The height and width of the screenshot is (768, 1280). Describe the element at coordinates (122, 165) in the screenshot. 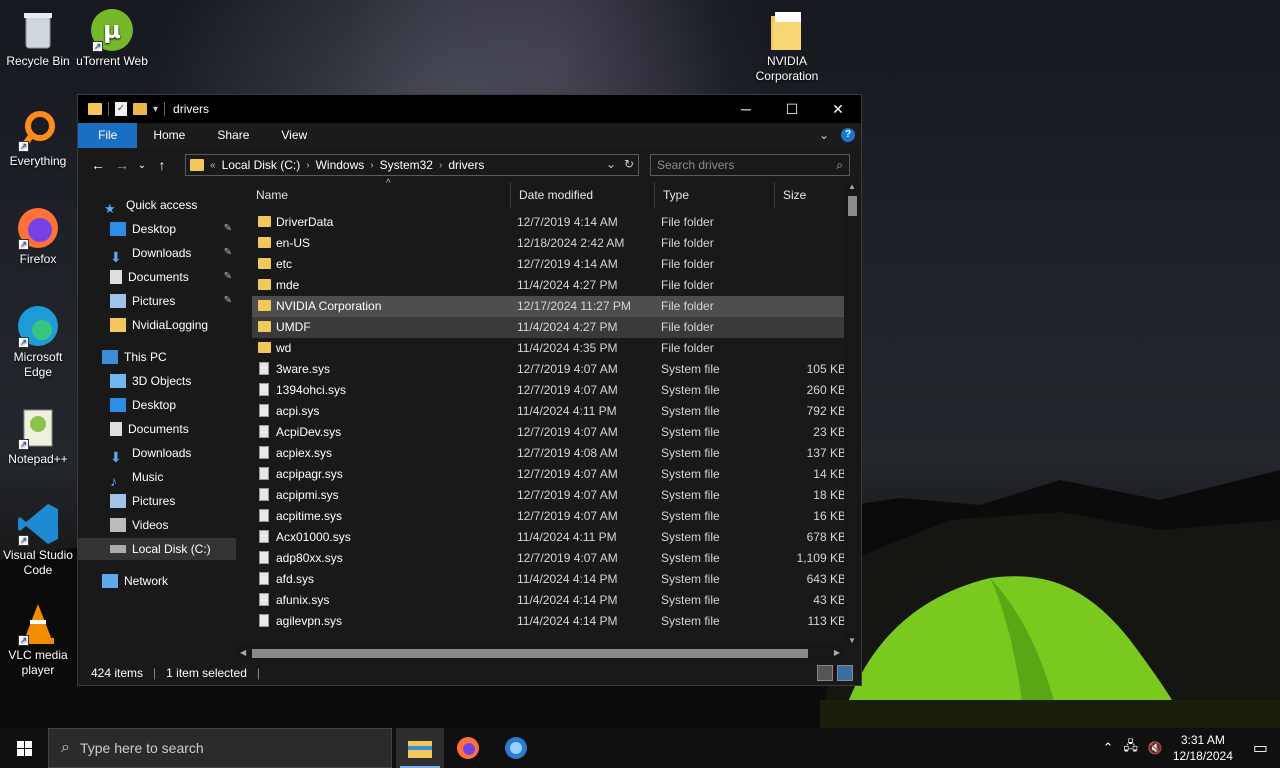

I see `forward-button: →` at that location.